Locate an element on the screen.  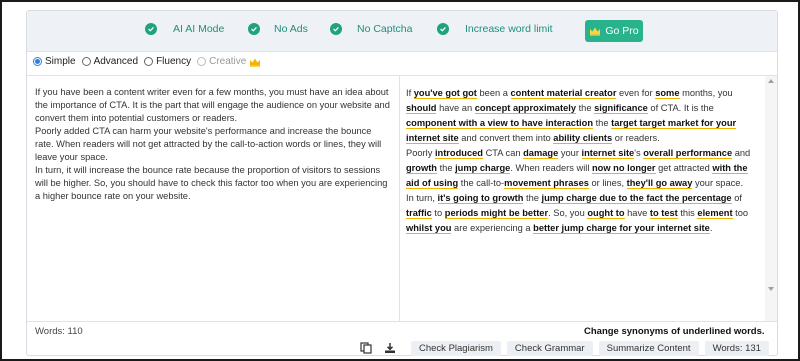
mode-label: Fluency is located at coordinates (174, 61).